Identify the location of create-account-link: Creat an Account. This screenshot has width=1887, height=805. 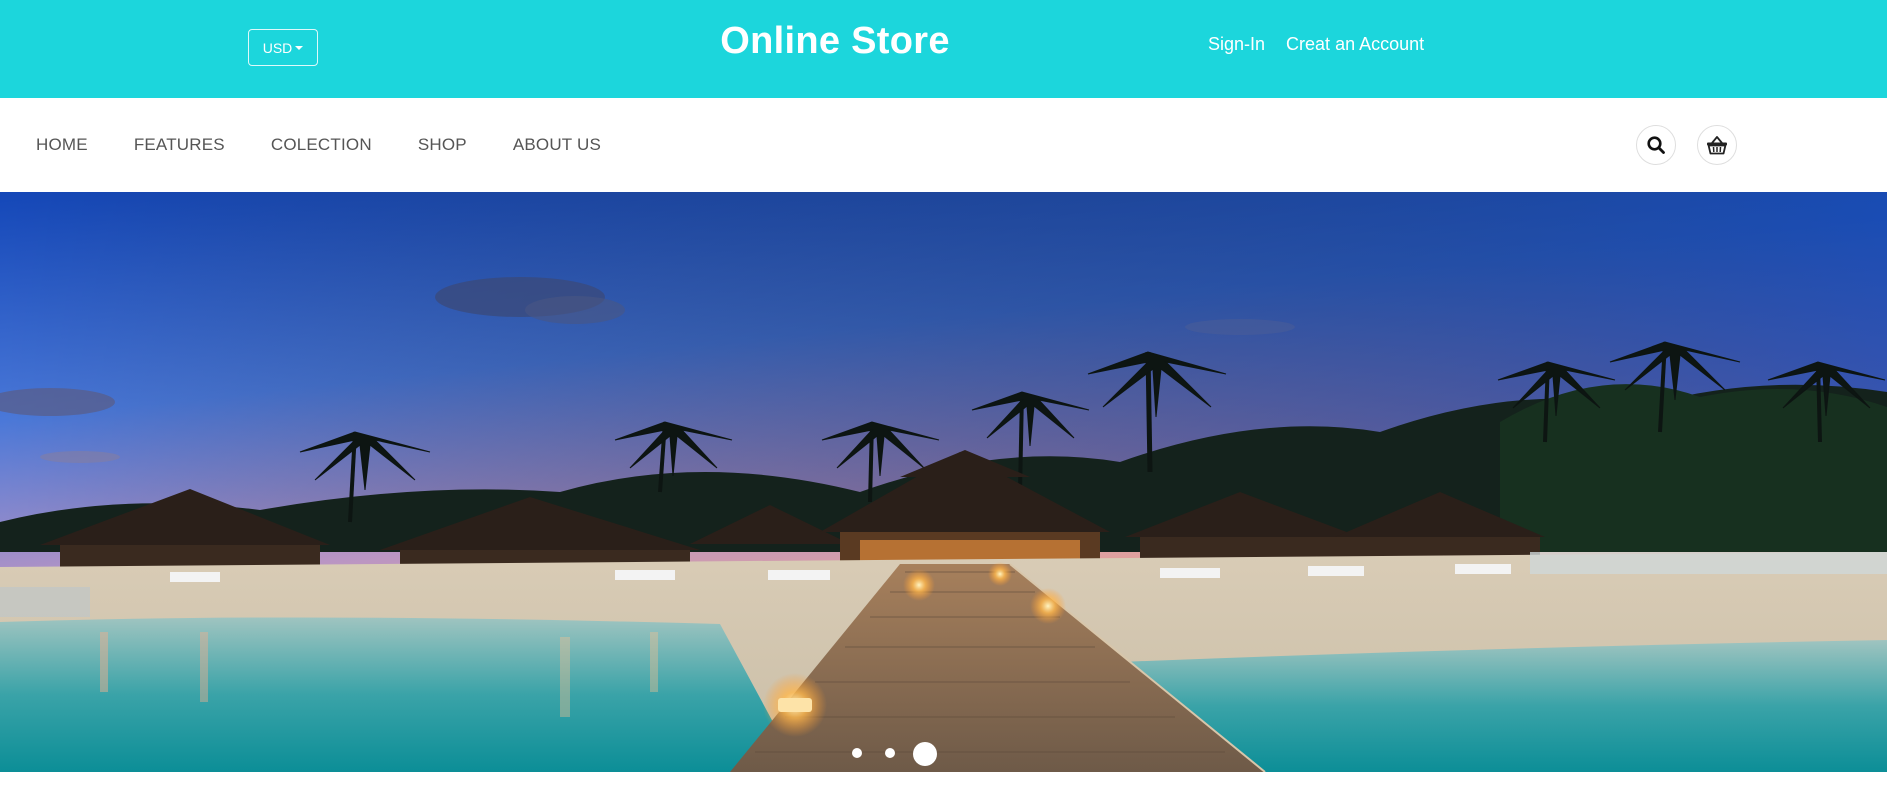
(1355, 44).